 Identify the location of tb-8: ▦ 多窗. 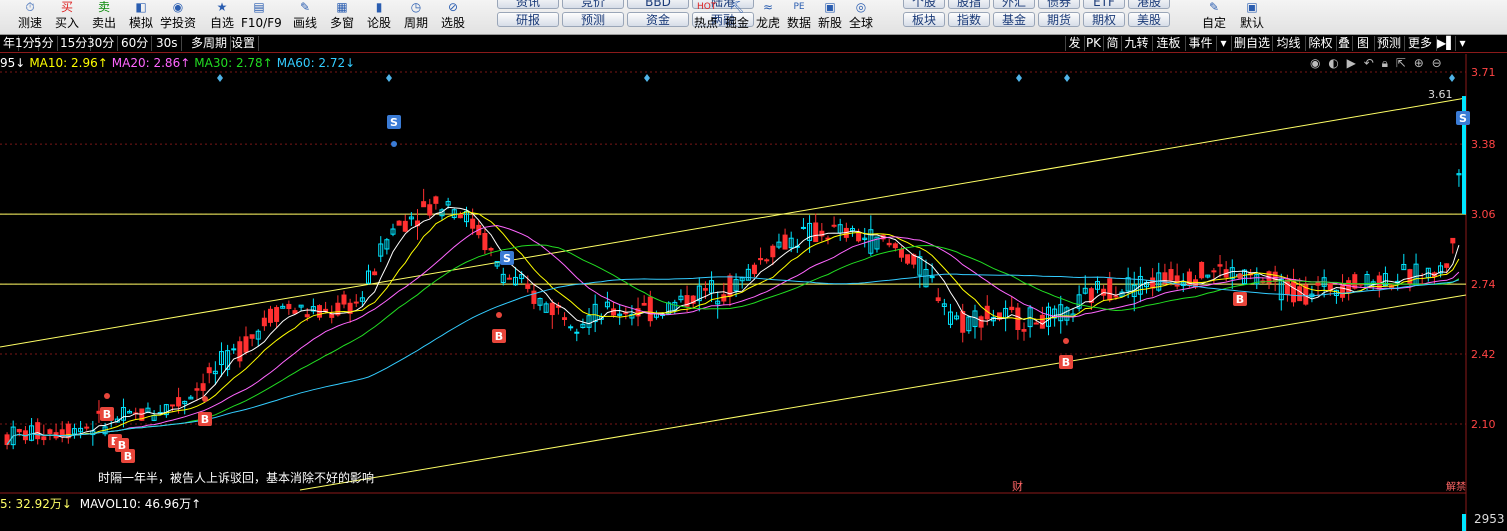
(342, 17).